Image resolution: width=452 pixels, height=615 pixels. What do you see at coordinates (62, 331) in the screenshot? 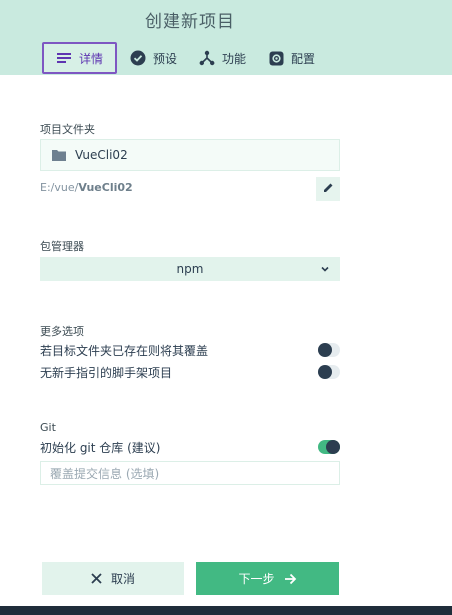
I see `more-options-label: 更多选项` at bounding box center [62, 331].